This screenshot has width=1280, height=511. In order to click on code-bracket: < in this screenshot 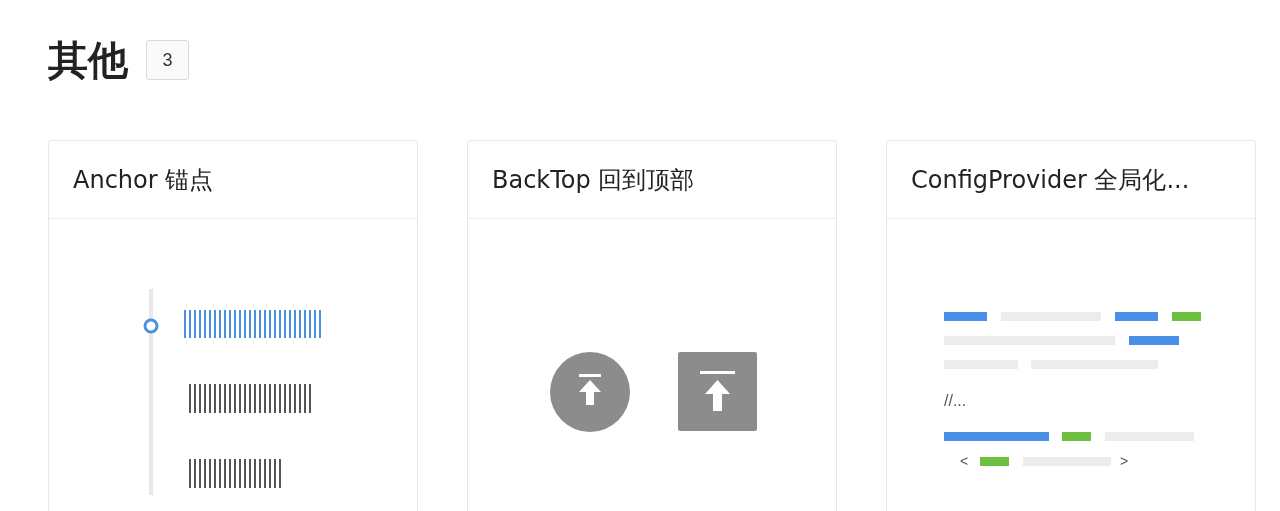, I will do `click(964, 461)`.